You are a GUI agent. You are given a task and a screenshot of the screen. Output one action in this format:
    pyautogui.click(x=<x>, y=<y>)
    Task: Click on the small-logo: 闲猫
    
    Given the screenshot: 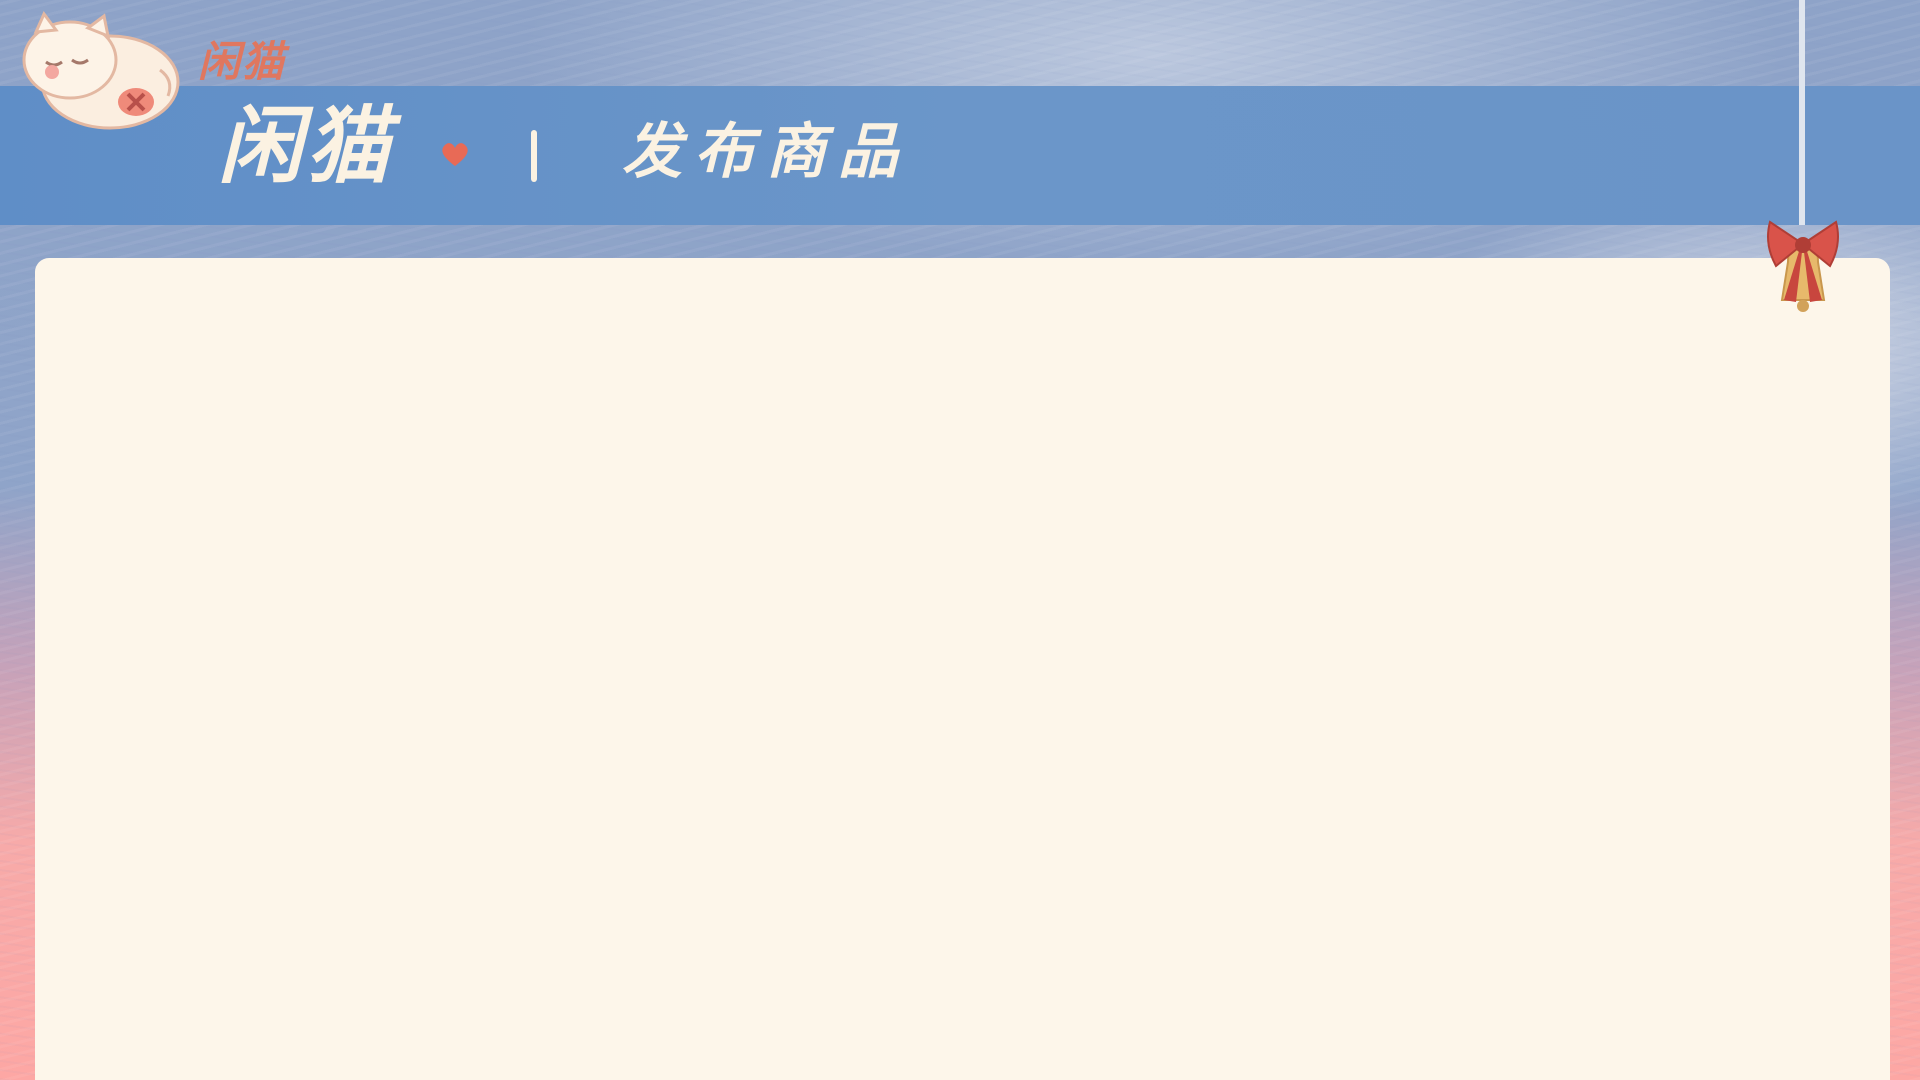 What is the action you would take?
    pyautogui.click(x=242, y=61)
    